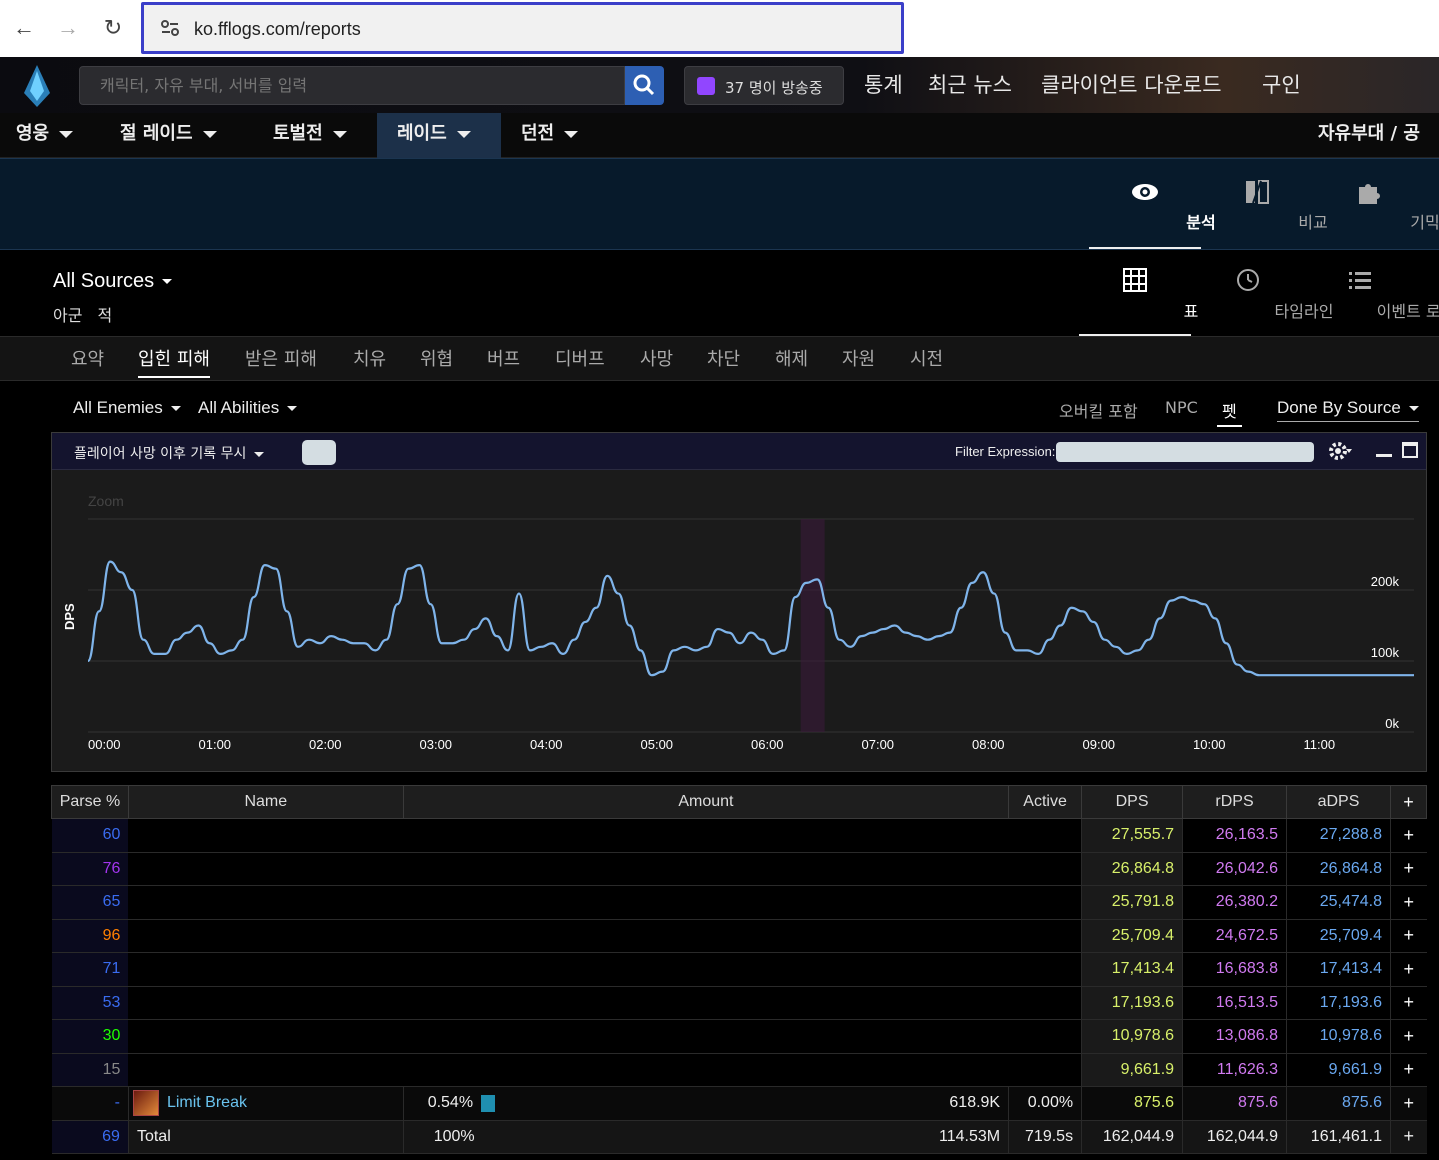  Describe the element at coordinates (926, 358) in the screenshot. I see `subtab-casts: 시전` at that location.